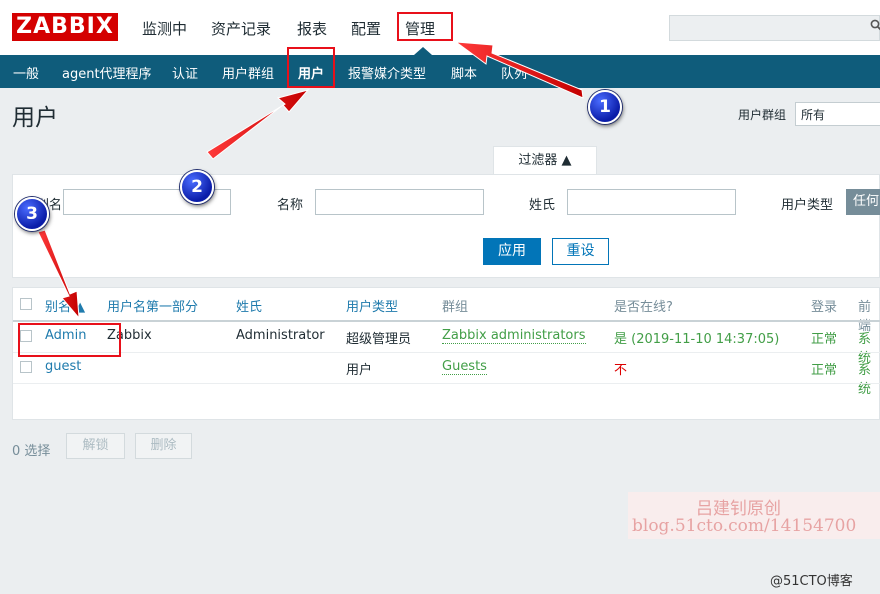  I want to click on step-badge-1: 1, so click(605, 107).